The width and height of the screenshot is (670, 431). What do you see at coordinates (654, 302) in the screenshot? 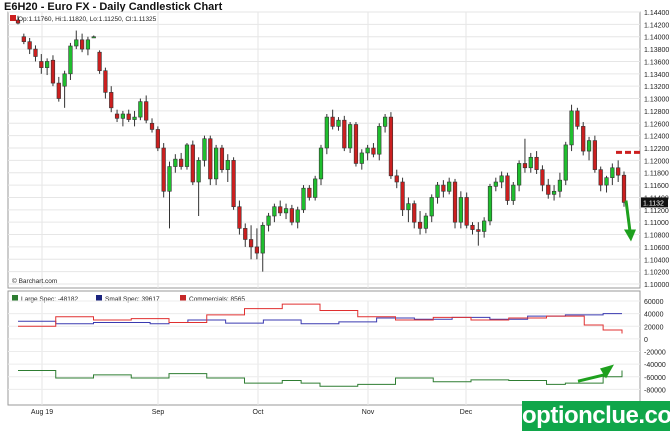
I see `cot-y-tick: 60000` at bounding box center [654, 302].